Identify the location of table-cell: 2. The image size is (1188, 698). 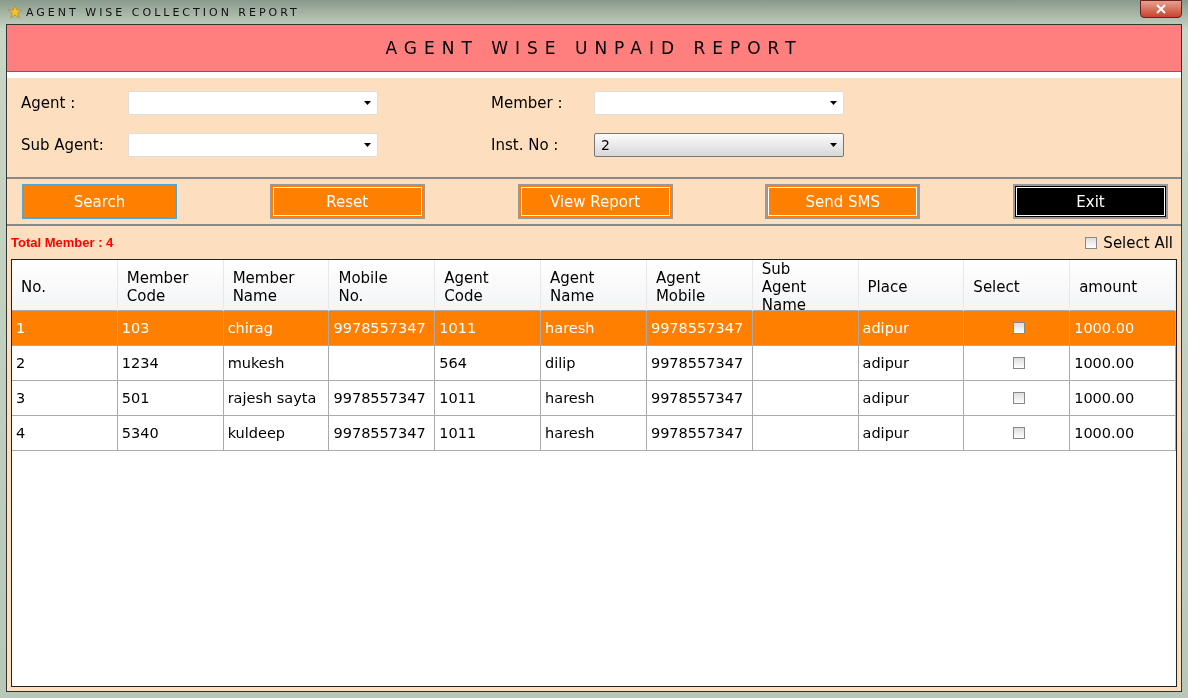
(21, 363).